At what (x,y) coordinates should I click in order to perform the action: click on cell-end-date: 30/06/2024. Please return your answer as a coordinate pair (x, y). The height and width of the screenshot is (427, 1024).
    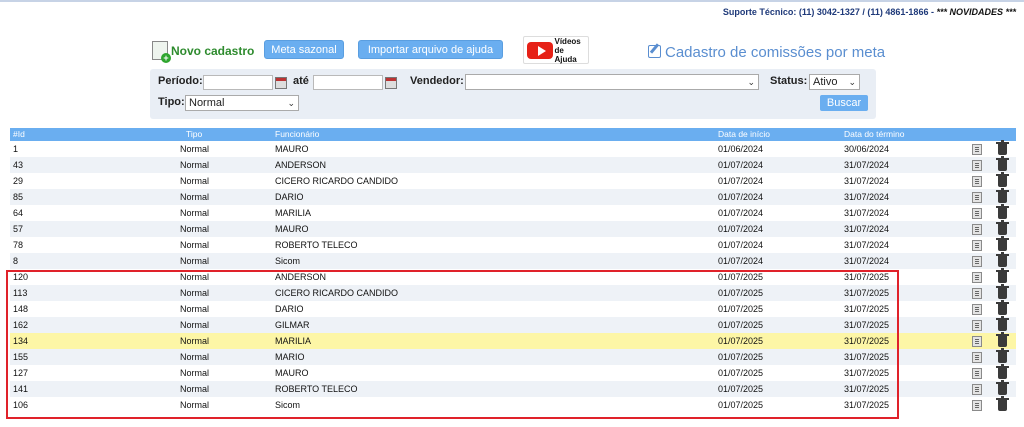
    Looking at the image, I should click on (867, 149).